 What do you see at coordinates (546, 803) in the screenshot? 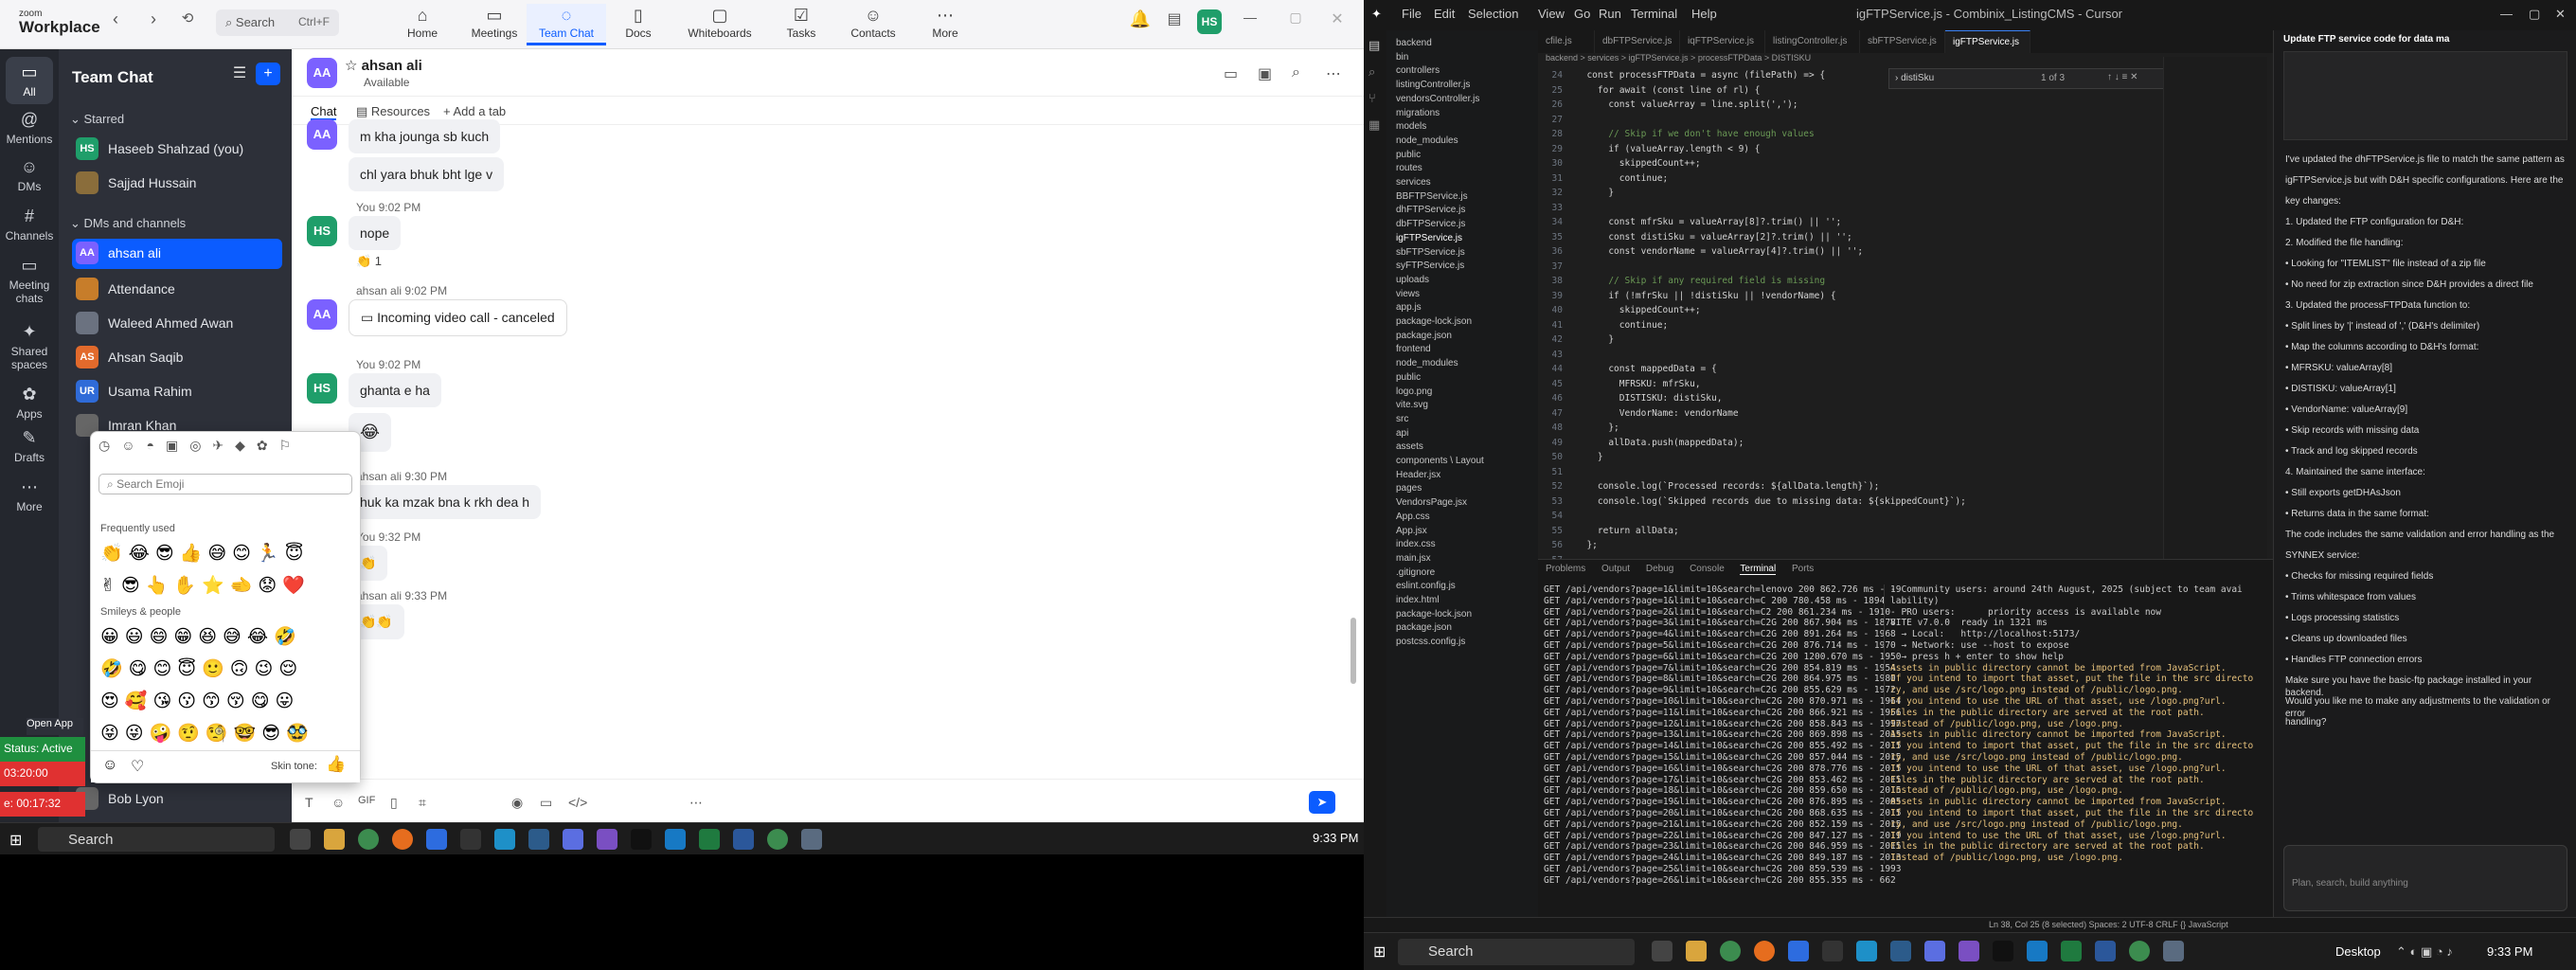
I see `video-message-icon: ▭` at bounding box center [546, 803].